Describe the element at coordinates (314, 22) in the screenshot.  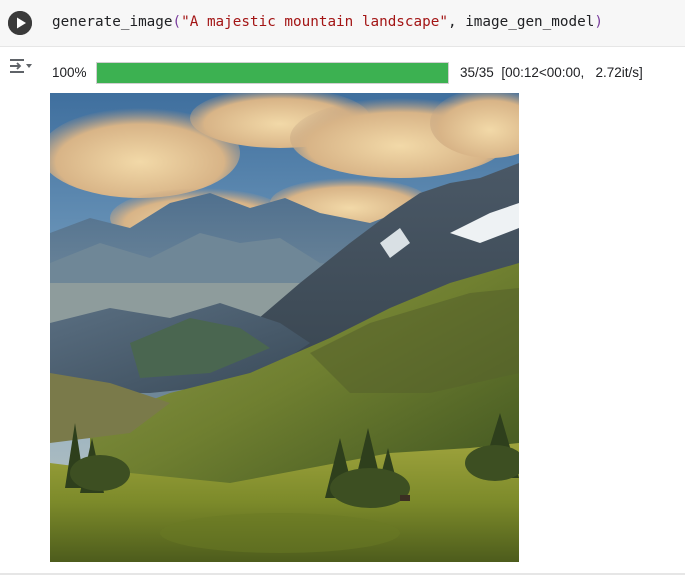
I see `code-prompt-string: "A majestic mountain landscape"` at that location.